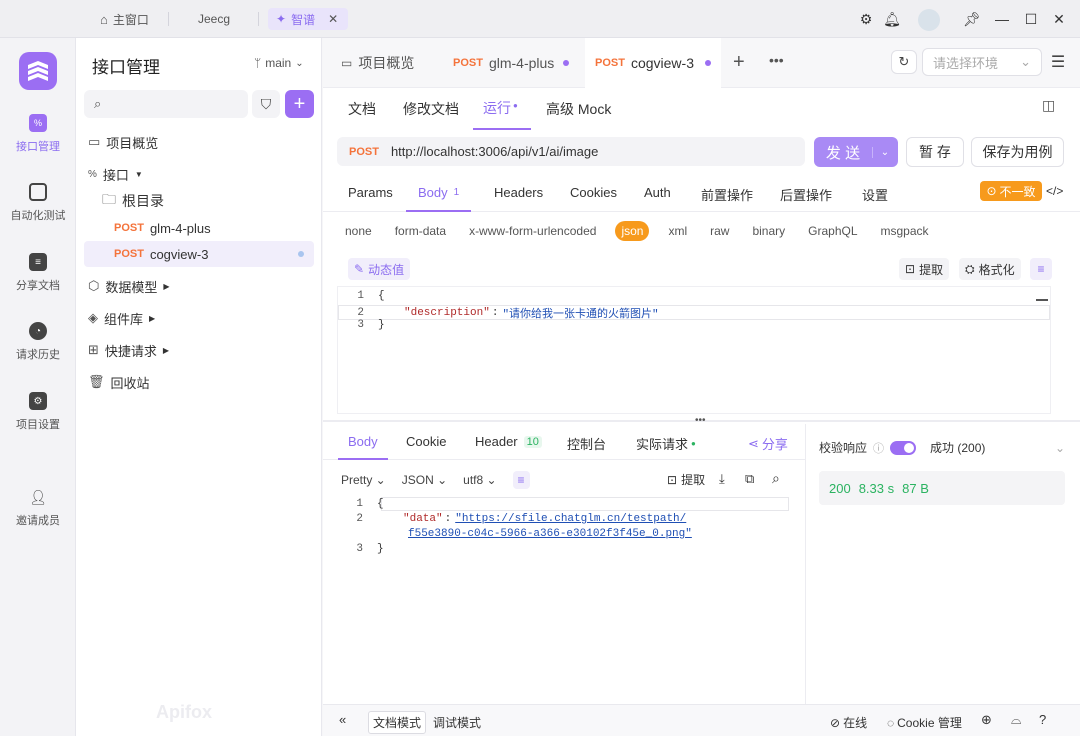 The width and height of the screenshot is (1080, 736). What do you see at coordinates (1048, 105) in the screenshot?
I see `toggle-panel-button: ◫` at bounding box center [1048, 105].